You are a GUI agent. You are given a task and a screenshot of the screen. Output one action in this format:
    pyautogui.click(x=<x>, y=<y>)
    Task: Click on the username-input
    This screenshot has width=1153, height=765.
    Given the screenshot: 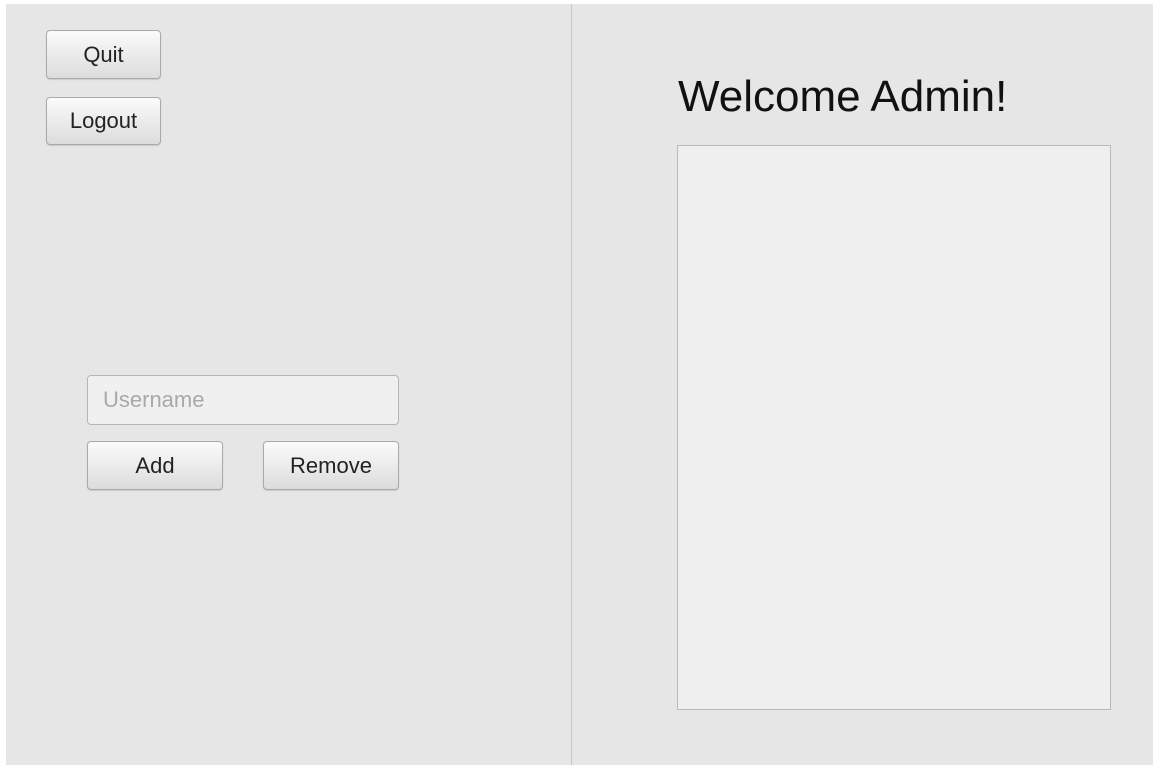 What is the action you would take?
    pyautogui.click(x=243, y=400)
    